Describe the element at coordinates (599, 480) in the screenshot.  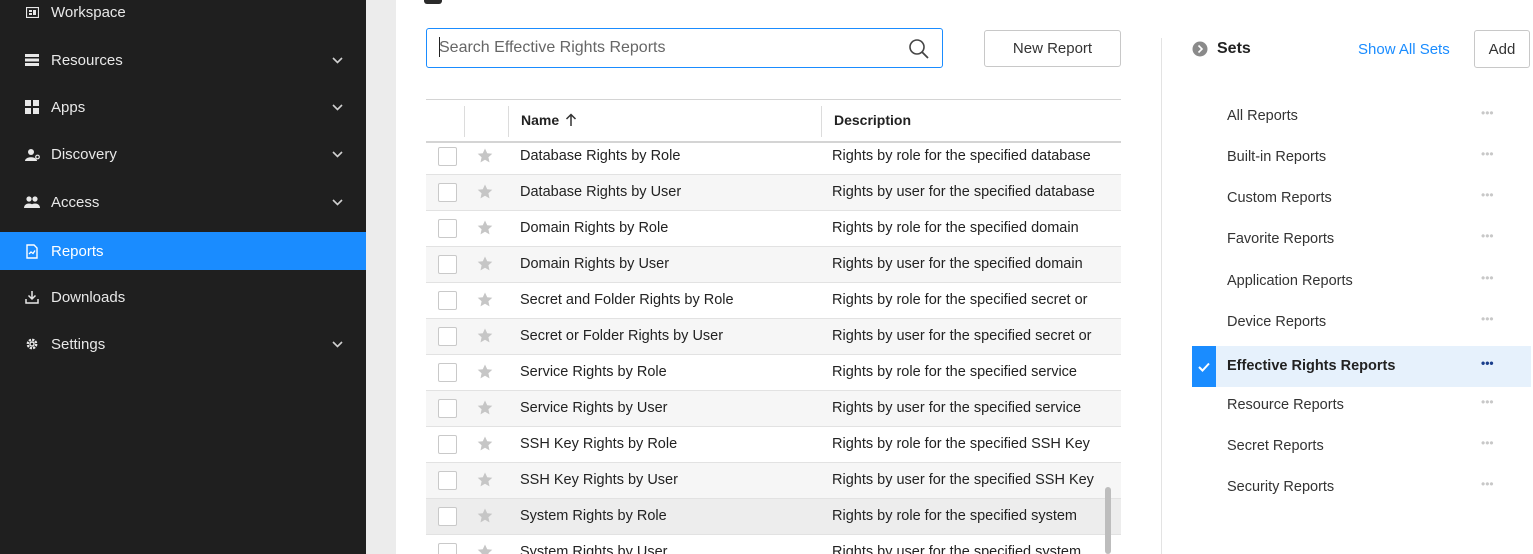
I see `report-name: SSH Key Rights by User` at that location.